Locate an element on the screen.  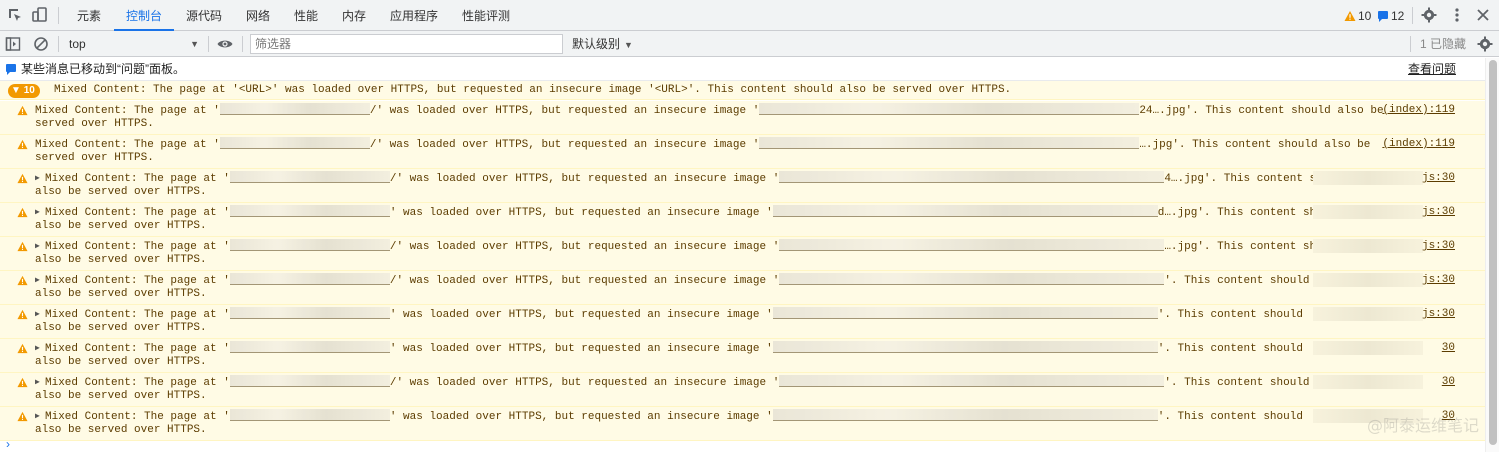
tab-application: 应用程序 is located at coordinates (414, 15).